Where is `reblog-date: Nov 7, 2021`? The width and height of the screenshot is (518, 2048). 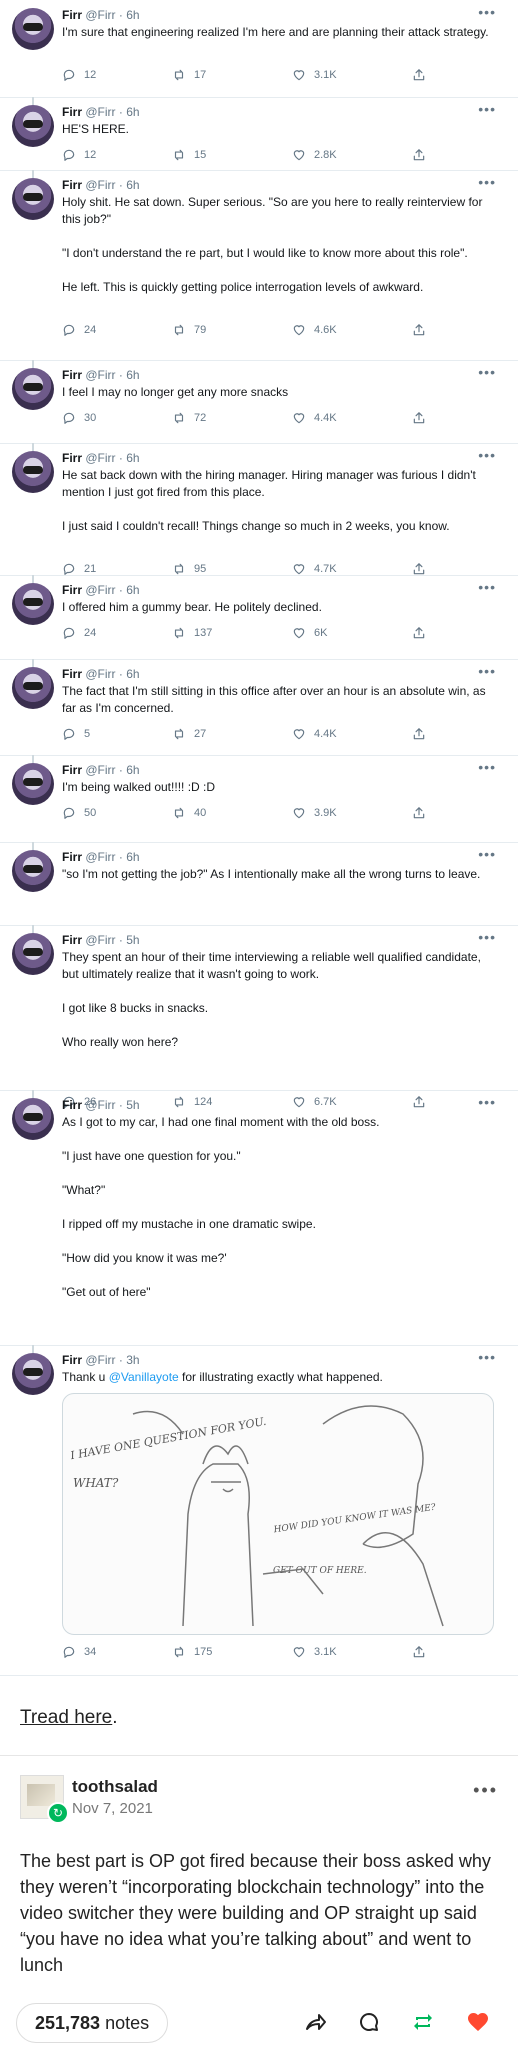 reblog-date: Nov 7, 2021 is located at coordinates (112, 1808).